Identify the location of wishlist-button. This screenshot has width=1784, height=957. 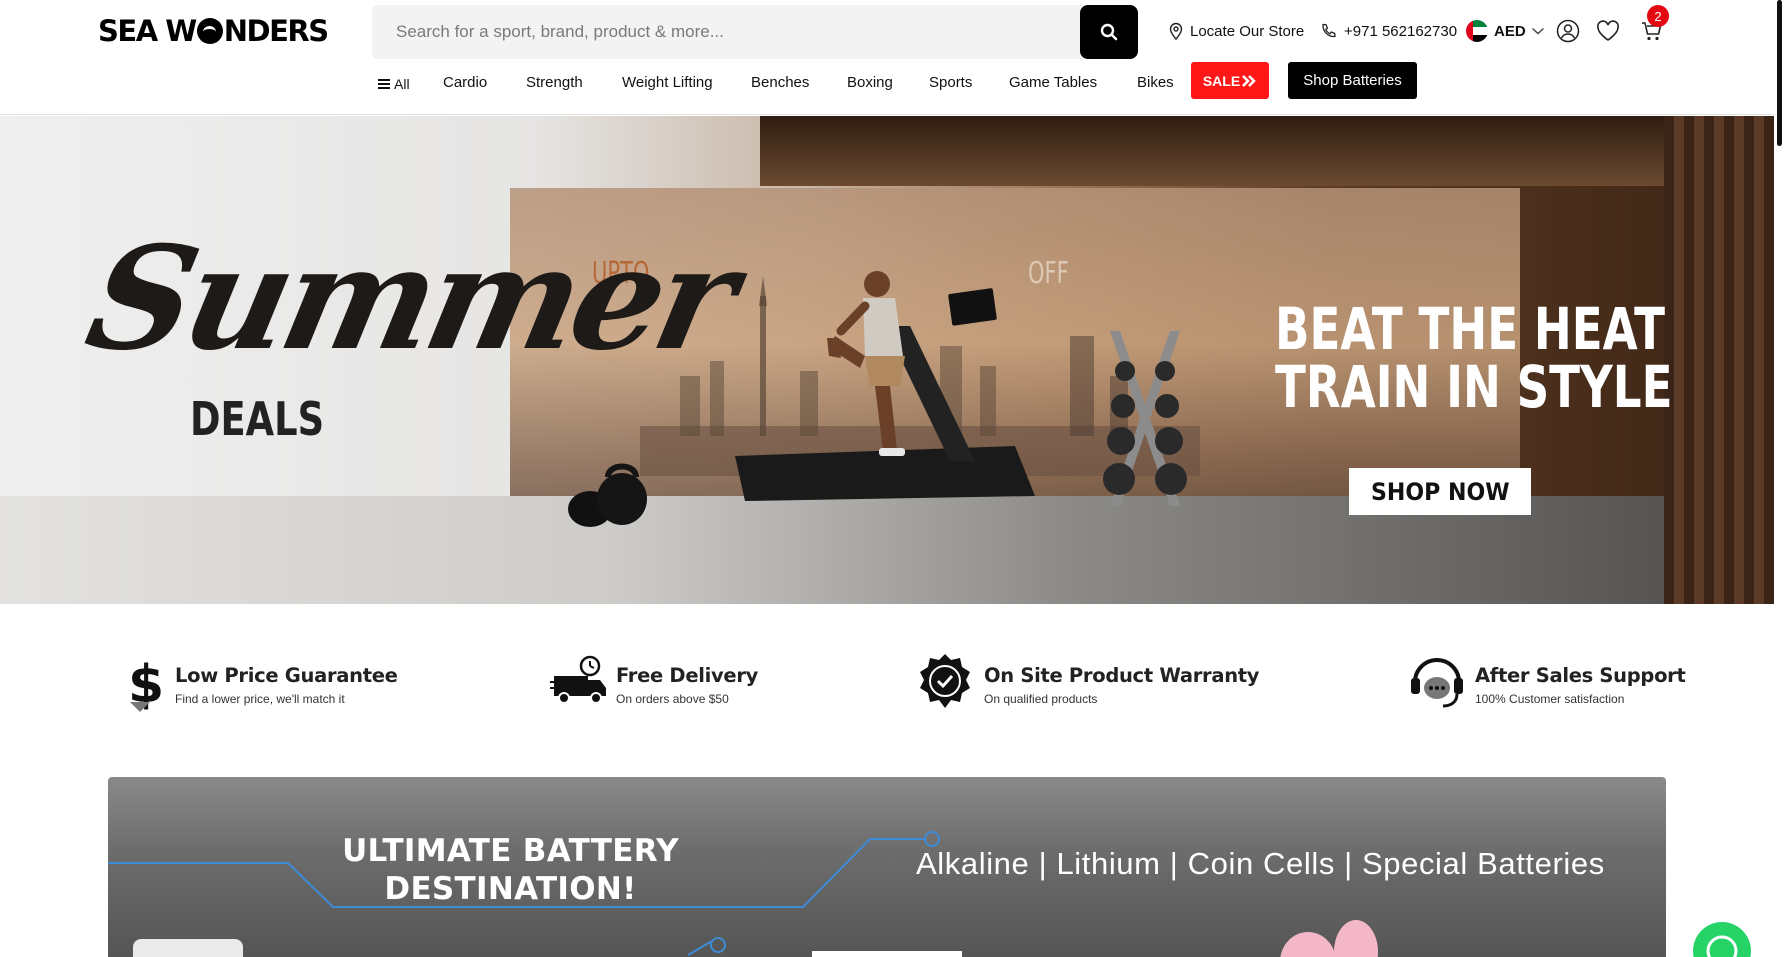
(1608, 31).